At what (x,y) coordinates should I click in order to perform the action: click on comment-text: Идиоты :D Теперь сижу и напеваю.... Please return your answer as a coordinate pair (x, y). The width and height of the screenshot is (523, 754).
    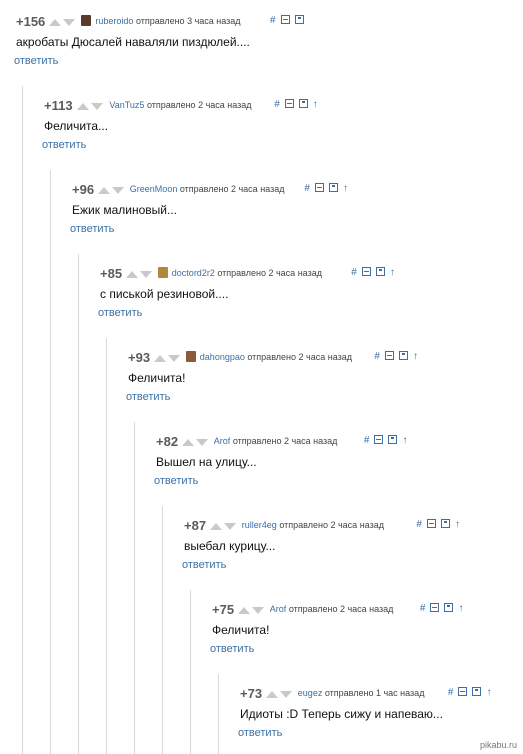
    Looking at the image, I should click on (341, 714).